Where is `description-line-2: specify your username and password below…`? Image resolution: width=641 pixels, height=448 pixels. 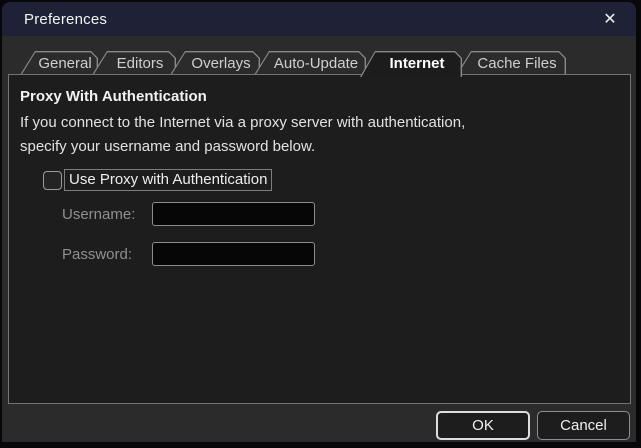
description-line-2: specify your username and password below… is located at coordinates (168, 146).